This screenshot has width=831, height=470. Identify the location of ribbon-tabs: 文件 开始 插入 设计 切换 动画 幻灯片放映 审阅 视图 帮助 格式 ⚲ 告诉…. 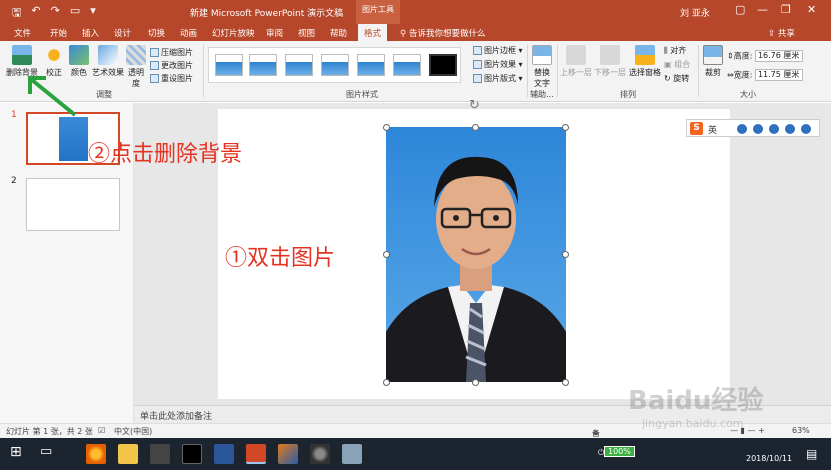
(415, 32).